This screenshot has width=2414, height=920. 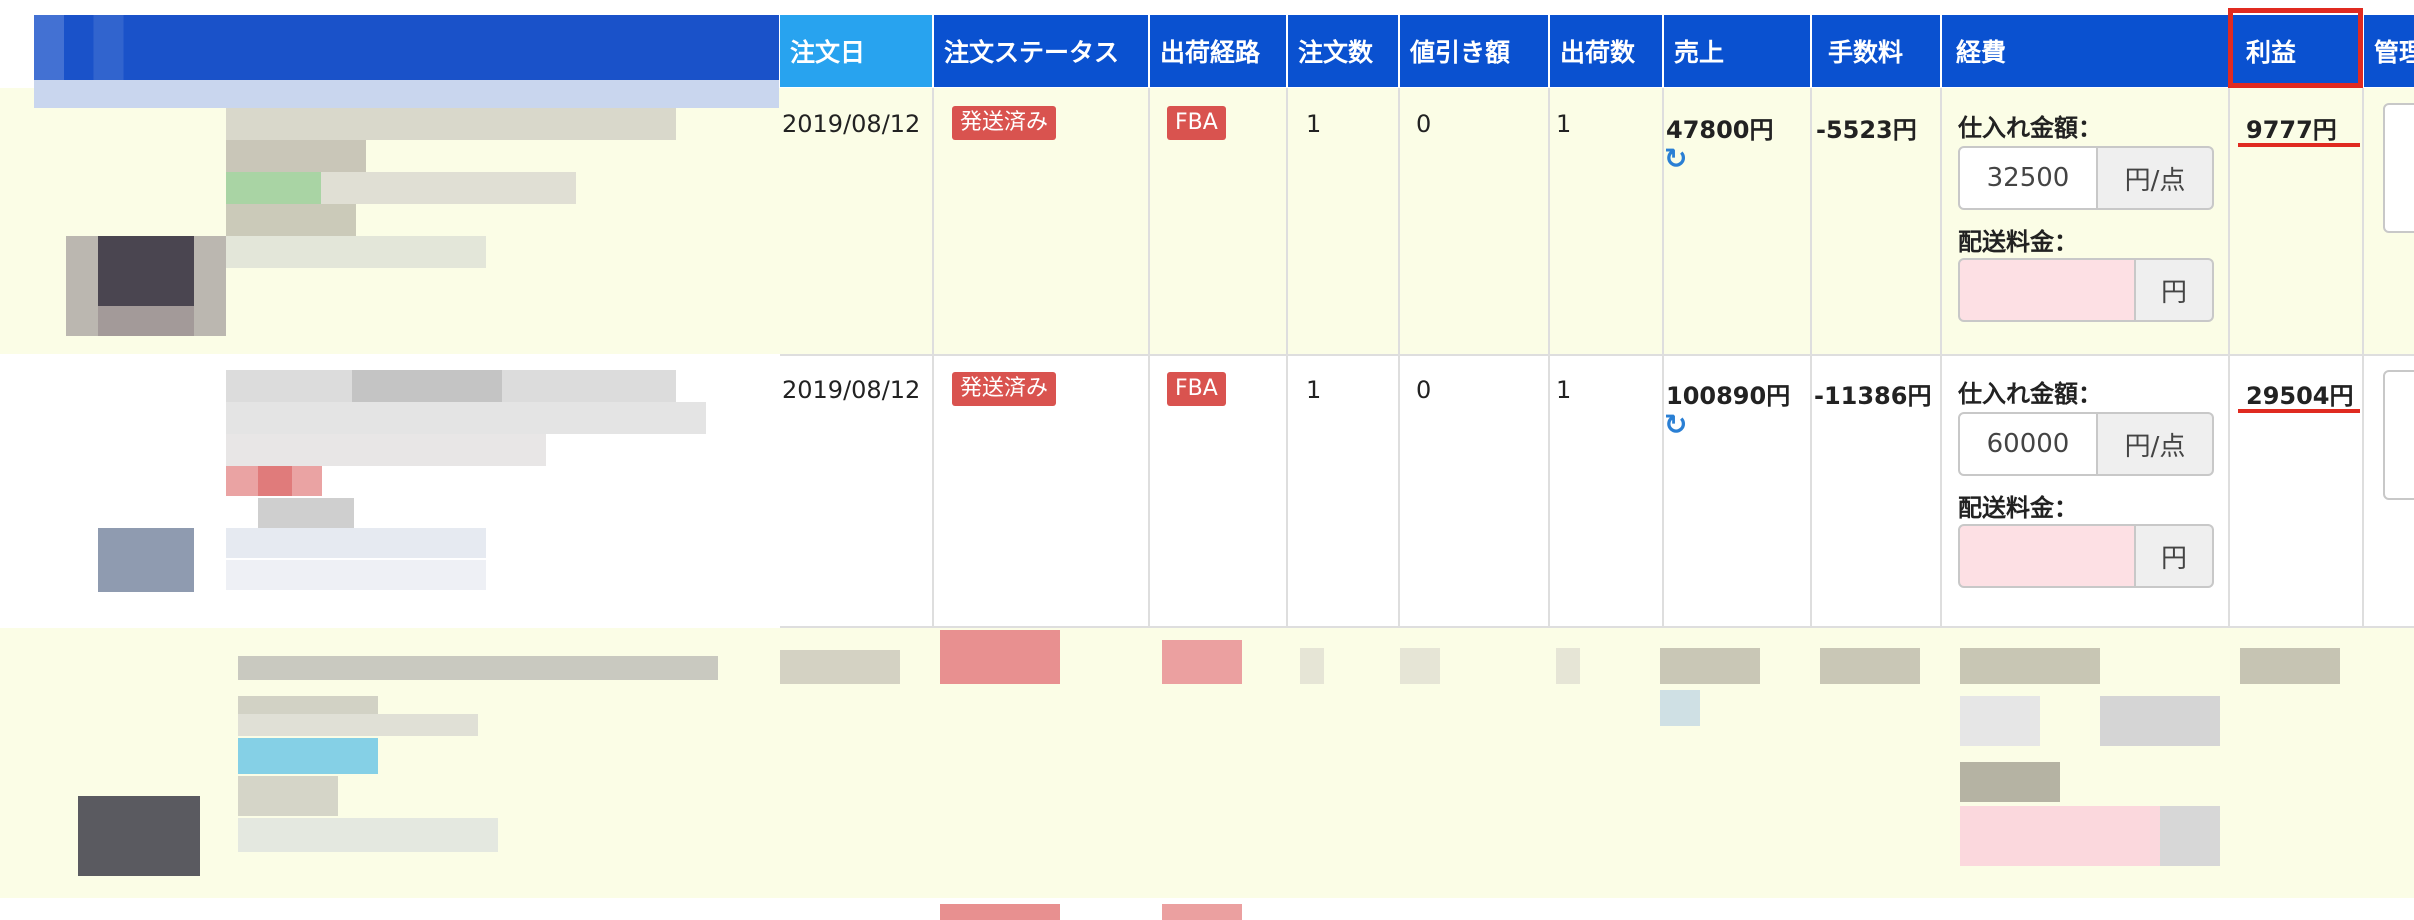 What do you see at coordinates (1877, 51) in the screenshot?
I see `header-fee: 手数料` at bounding box center [1877, 51].